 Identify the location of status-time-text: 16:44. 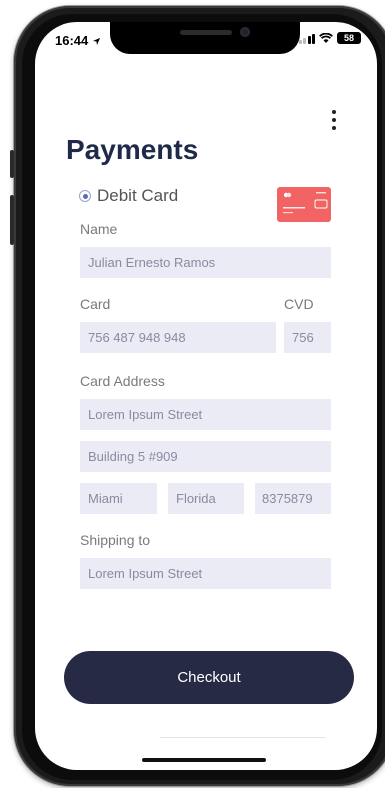
(72, 40).